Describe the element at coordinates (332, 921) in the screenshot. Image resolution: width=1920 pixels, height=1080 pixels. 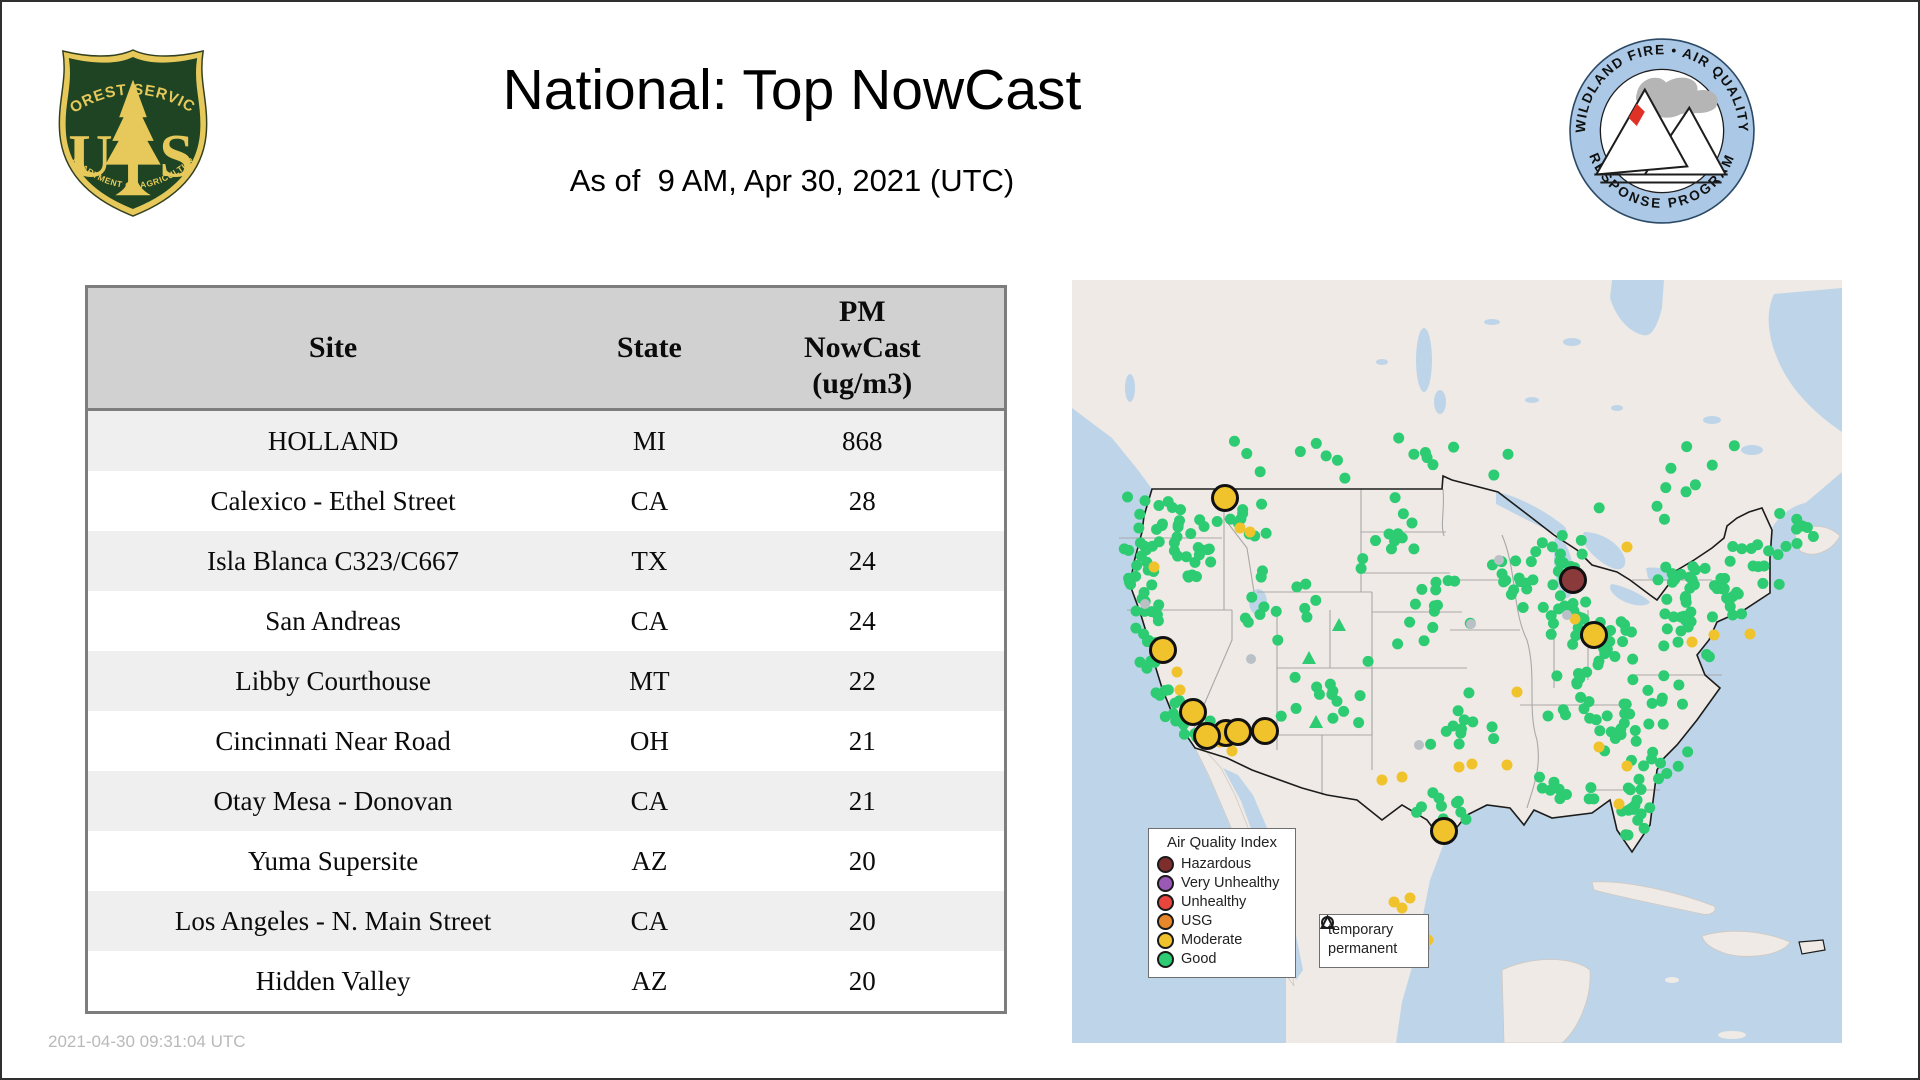
I see `cell-site: Los Angeles - N. Main Street` at that location.